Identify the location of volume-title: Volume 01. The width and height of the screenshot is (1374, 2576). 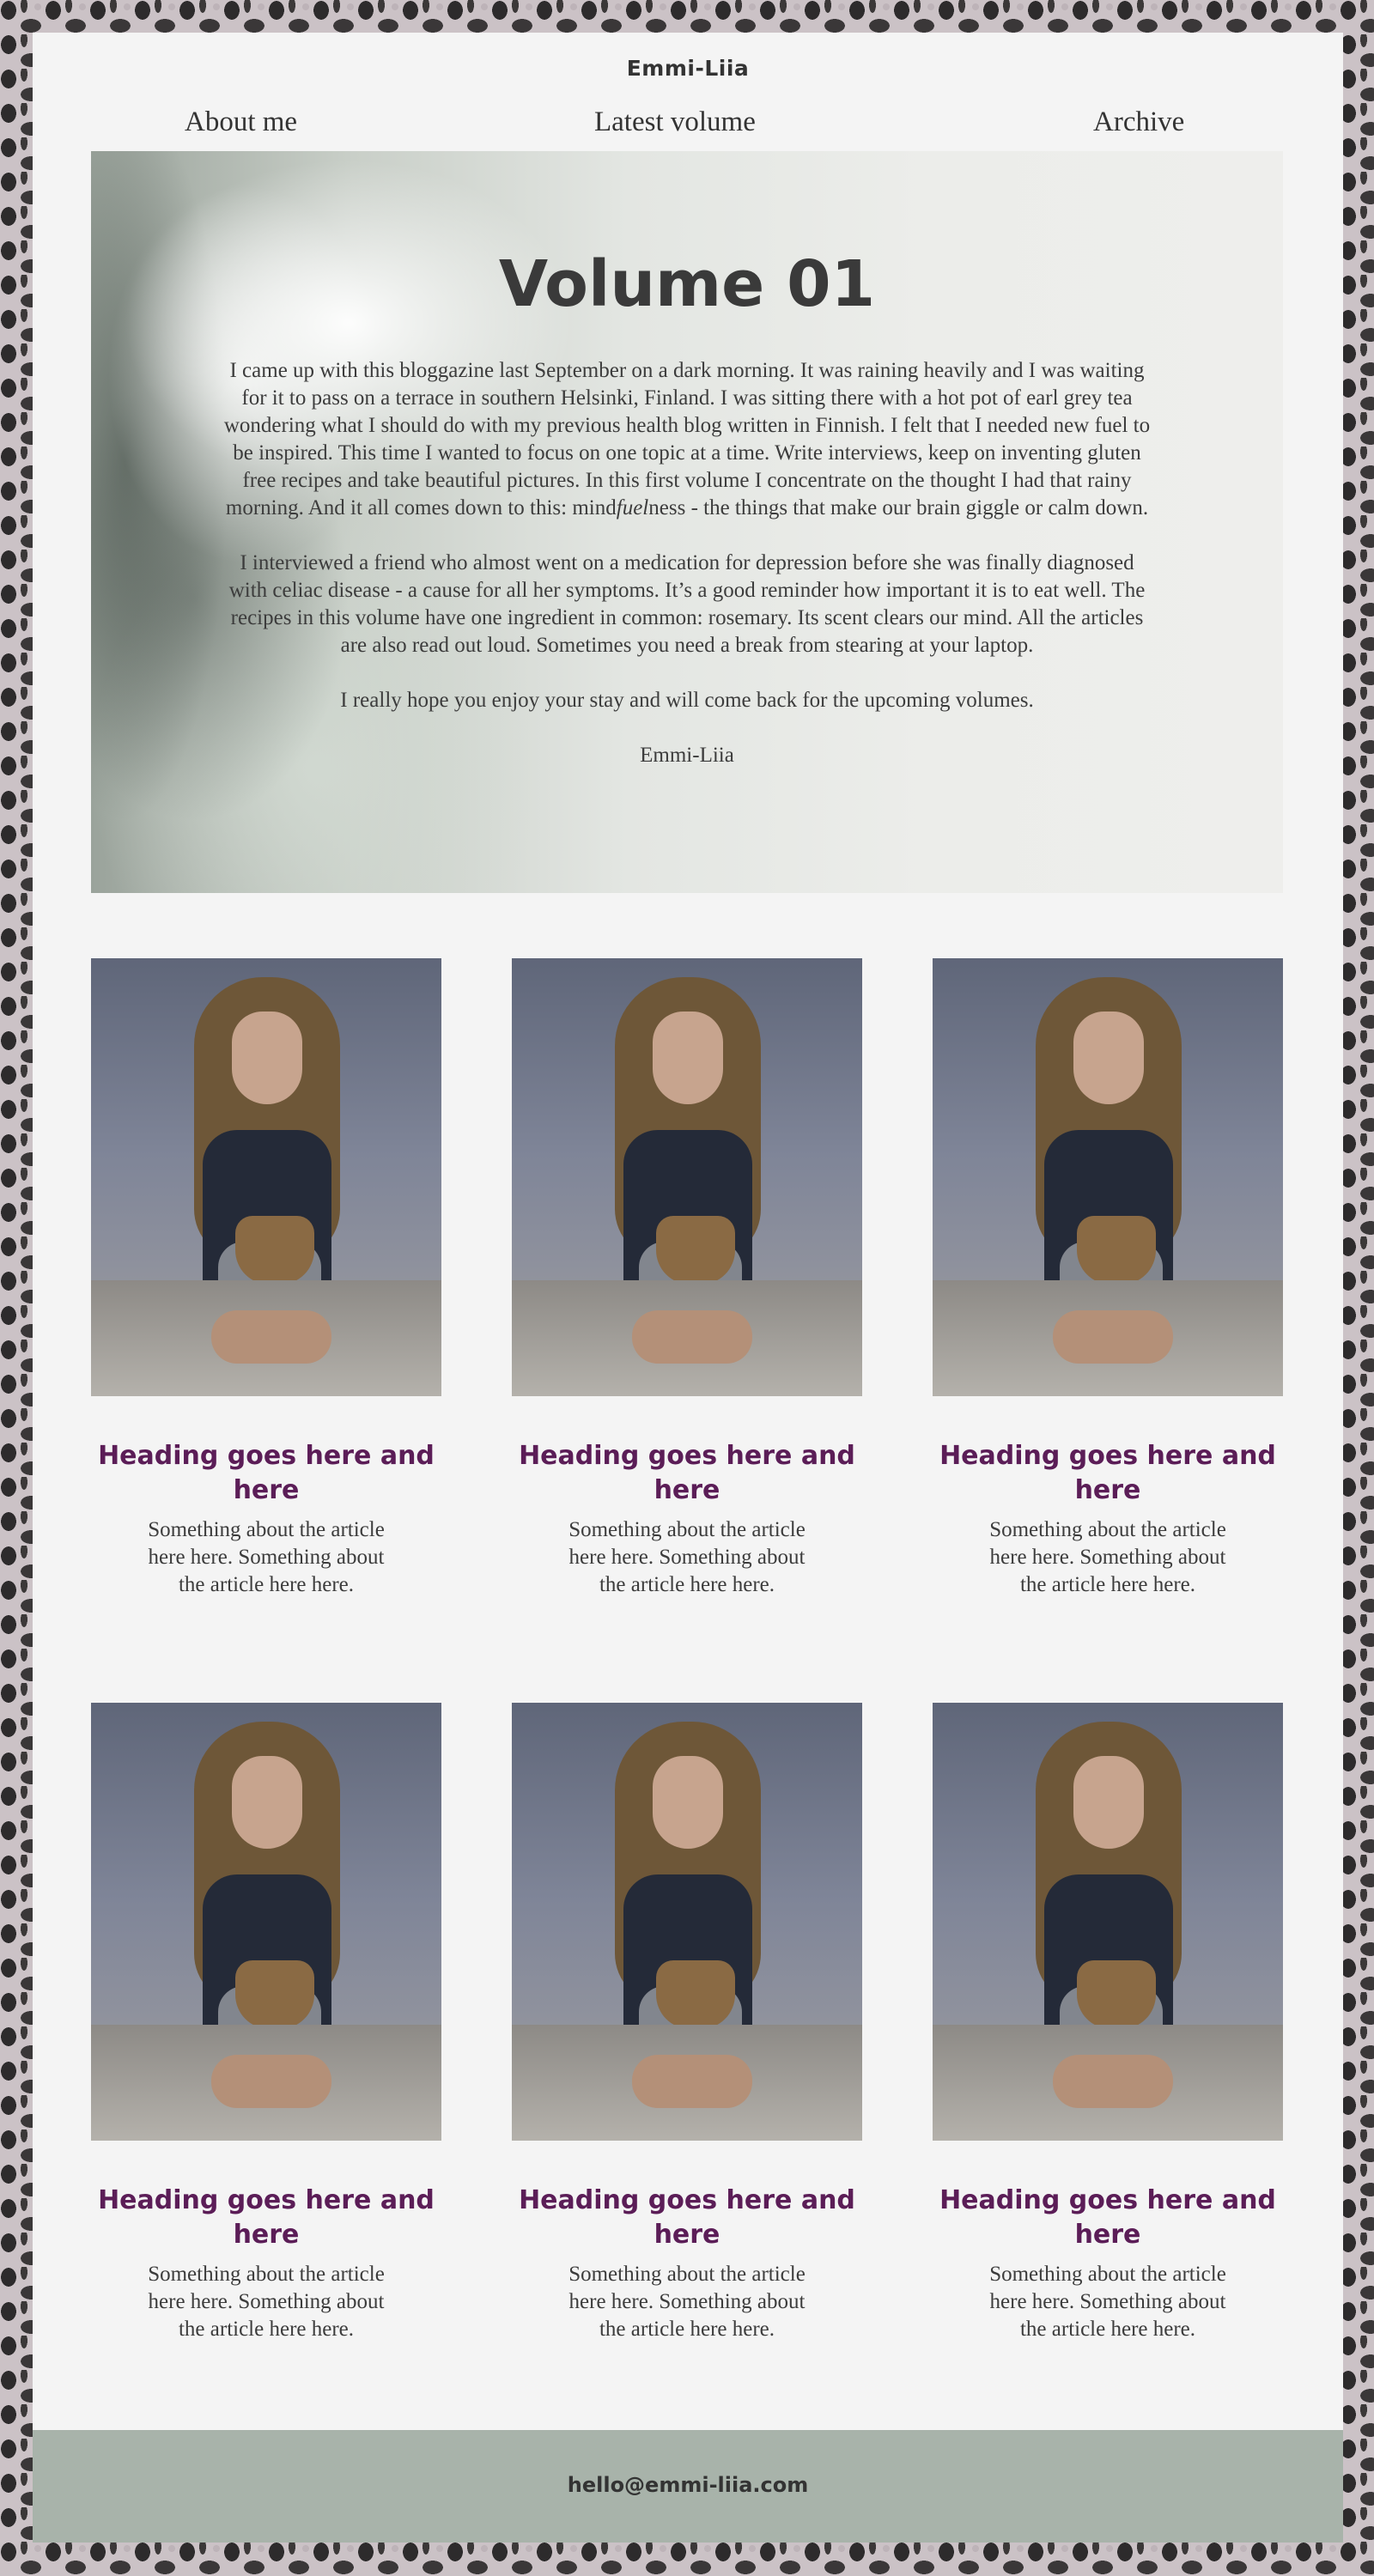
(687, 284).